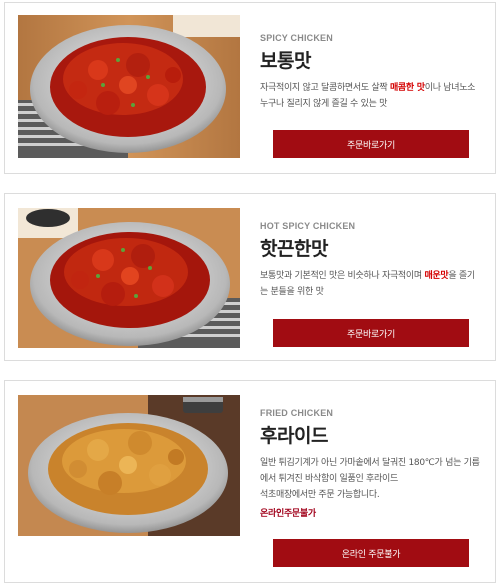  I want to click on fried-chicken-photo, so click(129, 465).